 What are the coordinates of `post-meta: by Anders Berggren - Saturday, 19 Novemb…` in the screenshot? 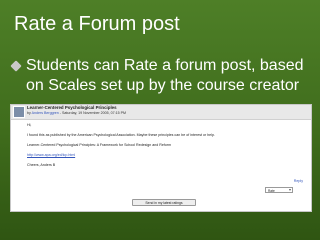 It's located at (76, 113).